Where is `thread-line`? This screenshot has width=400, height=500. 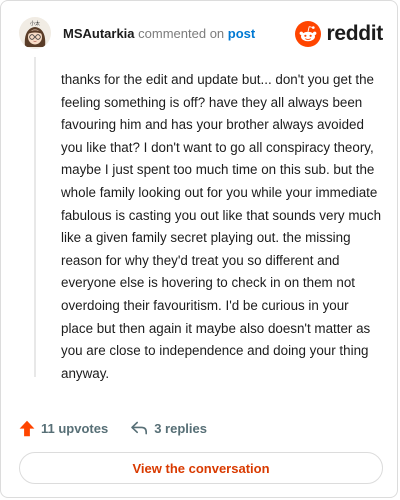 thread-line is located at coordinates (35, 217).